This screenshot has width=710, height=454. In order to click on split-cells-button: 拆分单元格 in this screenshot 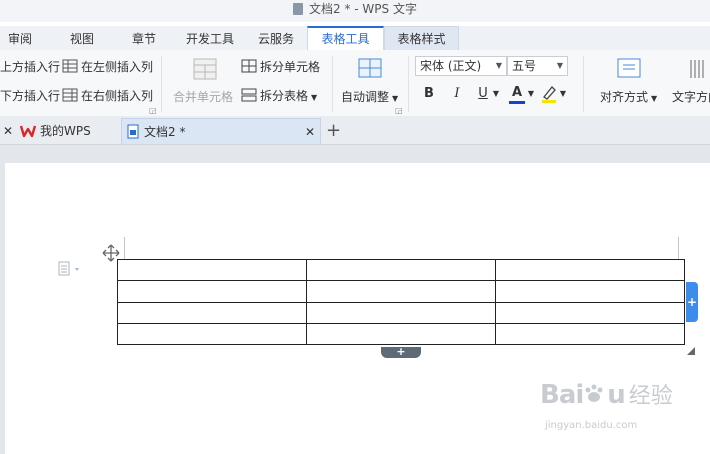, I will do `click(280, 66)`.